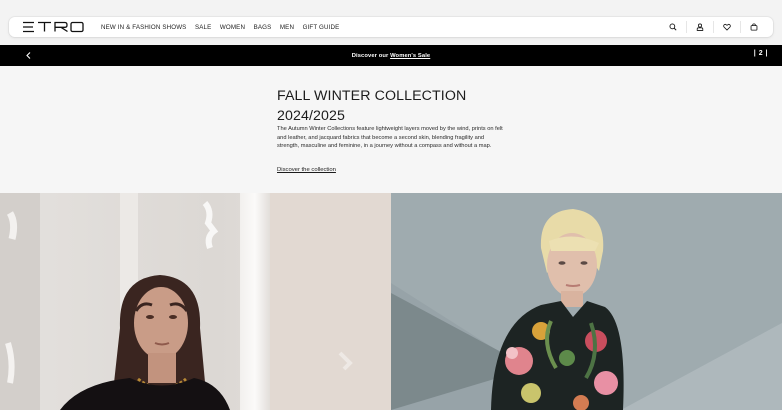  Describe the element at coordinates (372, 96) in the screenshot. I see `collection-title-line1: FALL WINTER COLLECTION` at that location.